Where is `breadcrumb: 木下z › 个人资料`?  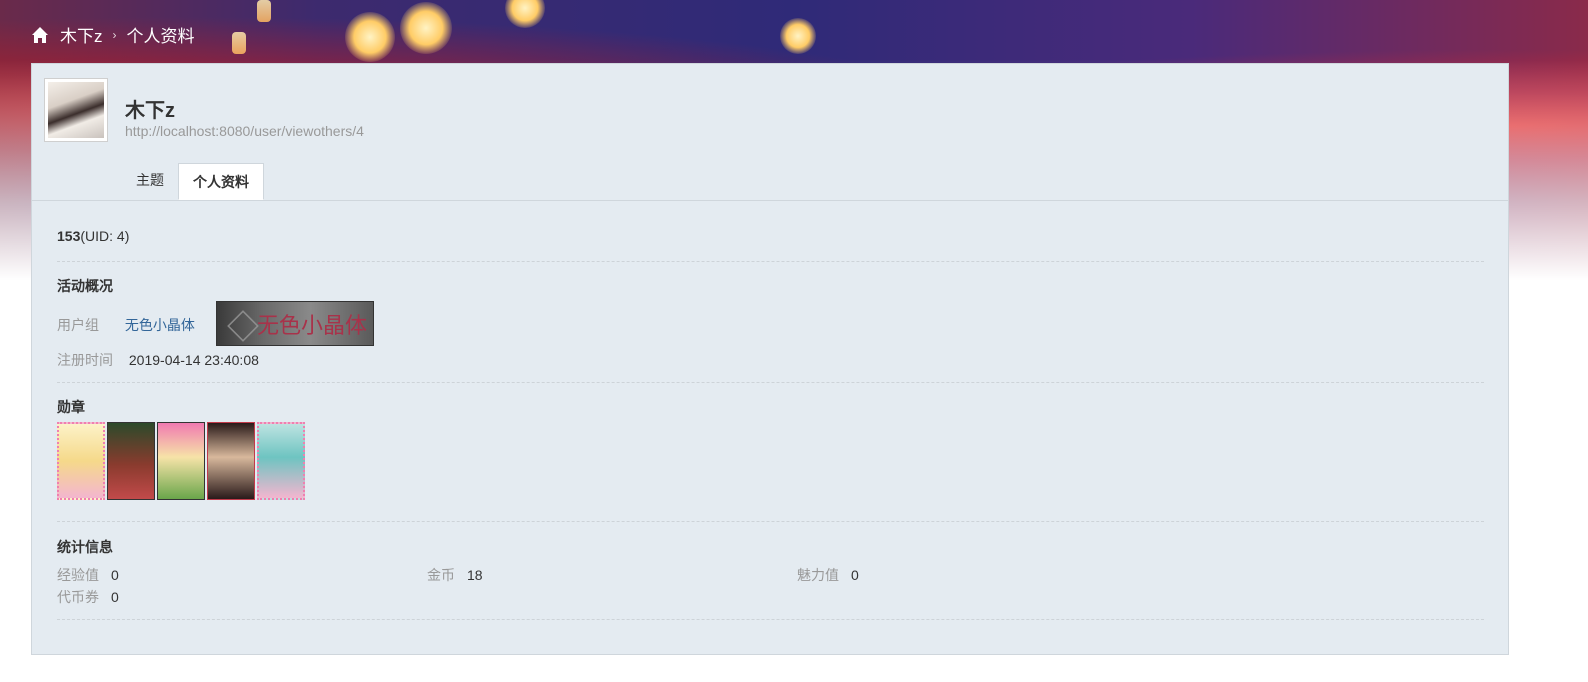
breadcrumb: 木下z › 个人资料 is located at coordinates (112, 34).